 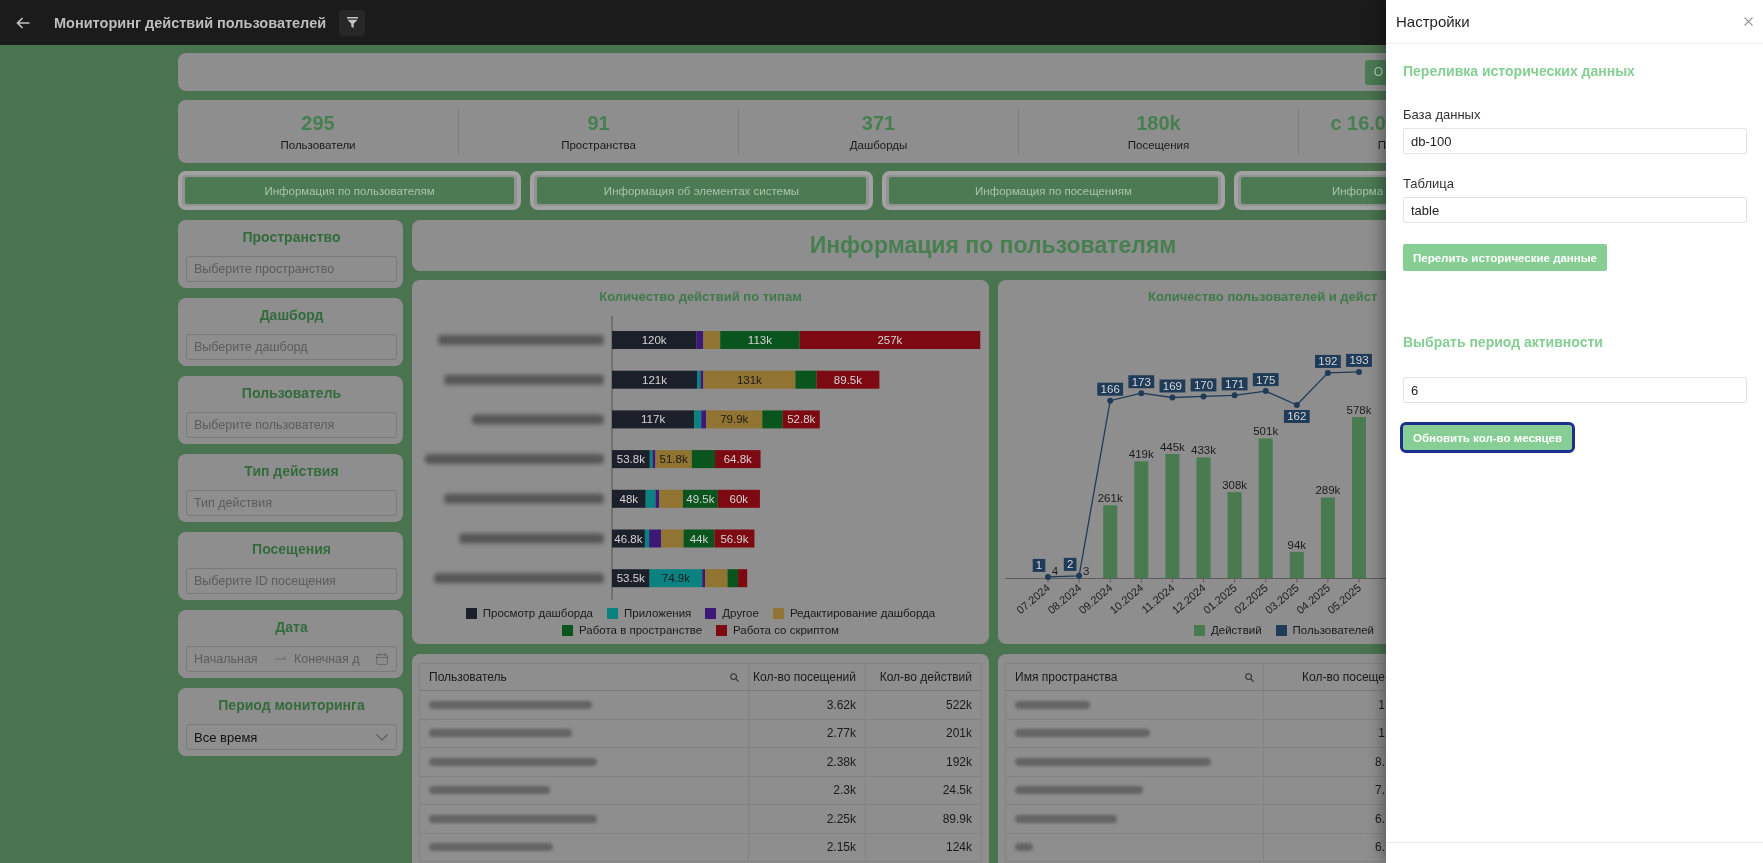 What do you see at coordinates (740, 613) in the screenshot?
I see `legend-label: Другое` at bounding box center [740, 613].